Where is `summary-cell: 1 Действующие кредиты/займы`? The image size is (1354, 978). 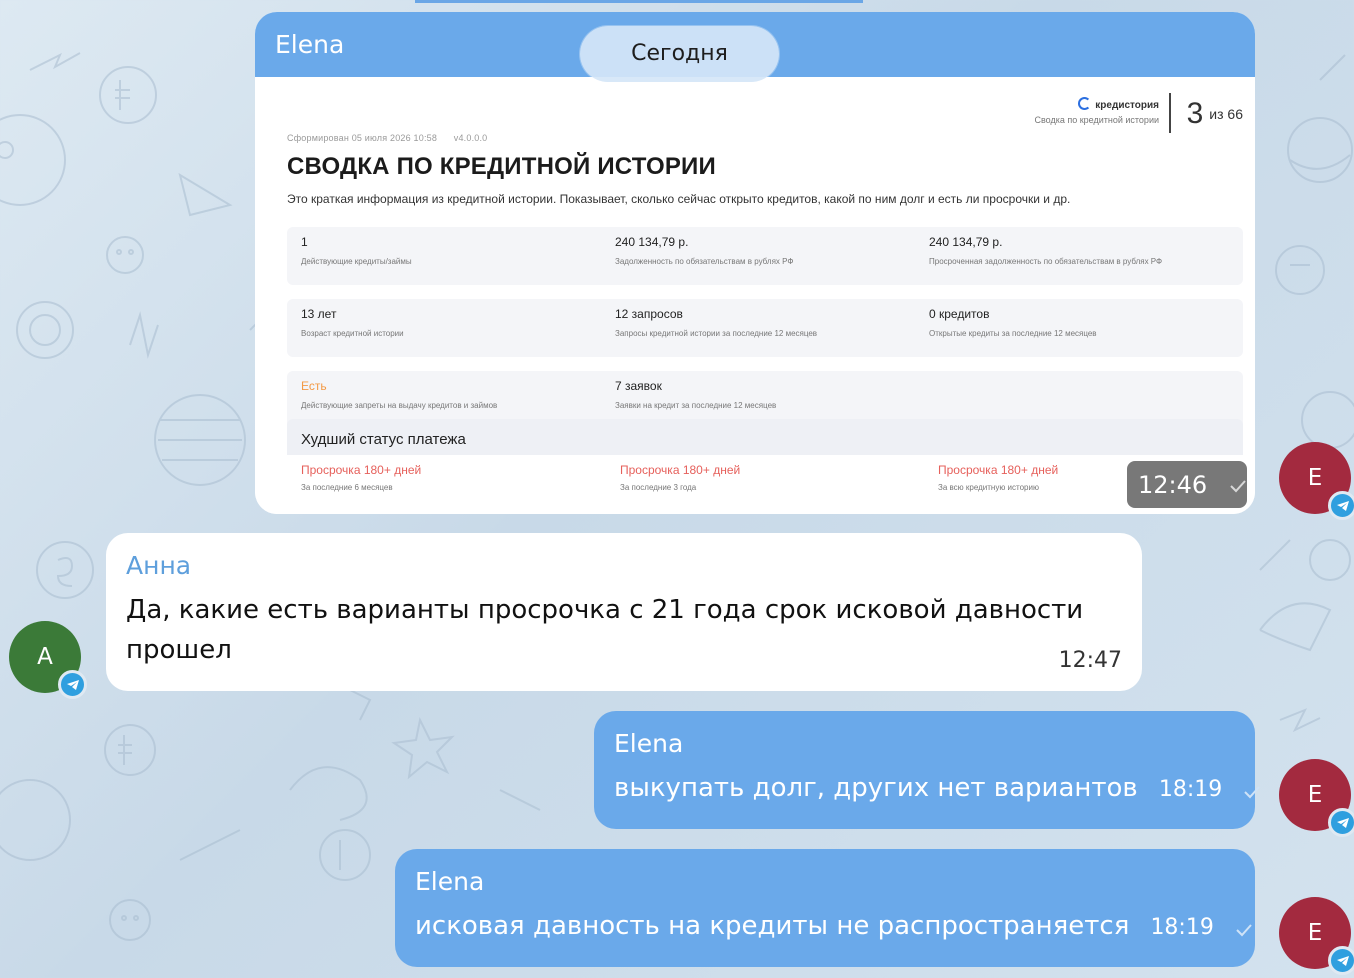
summary-cell: 1 Действующие кредиты/займы is located at coordinates (356, 250).